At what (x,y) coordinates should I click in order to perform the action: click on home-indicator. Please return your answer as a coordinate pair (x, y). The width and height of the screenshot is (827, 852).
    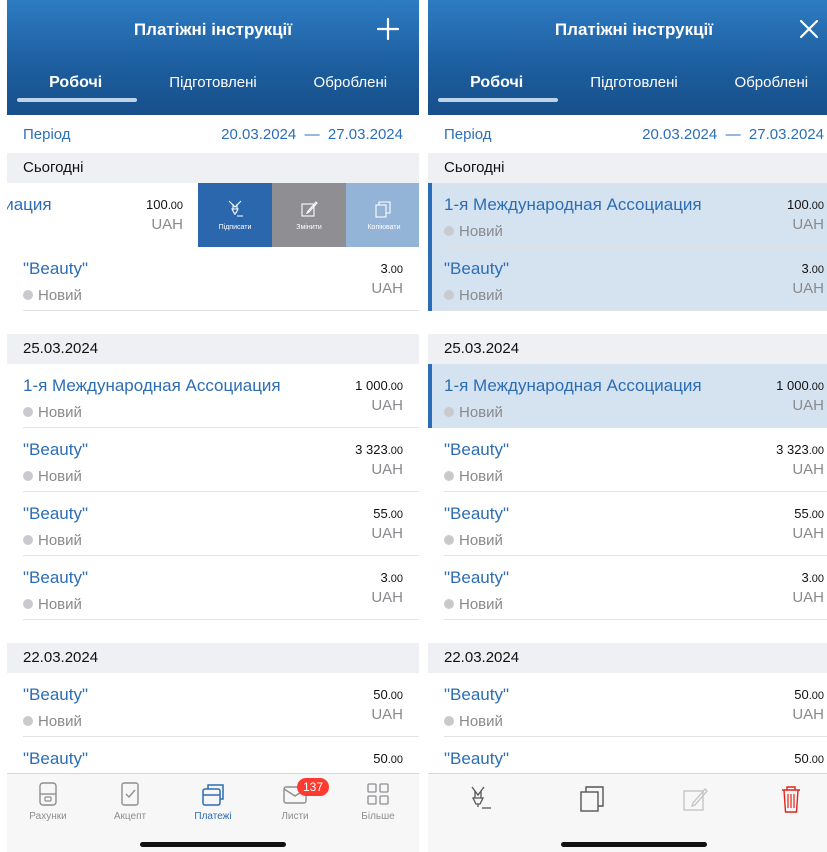
    Looking at the image, I should click on (213, 844).